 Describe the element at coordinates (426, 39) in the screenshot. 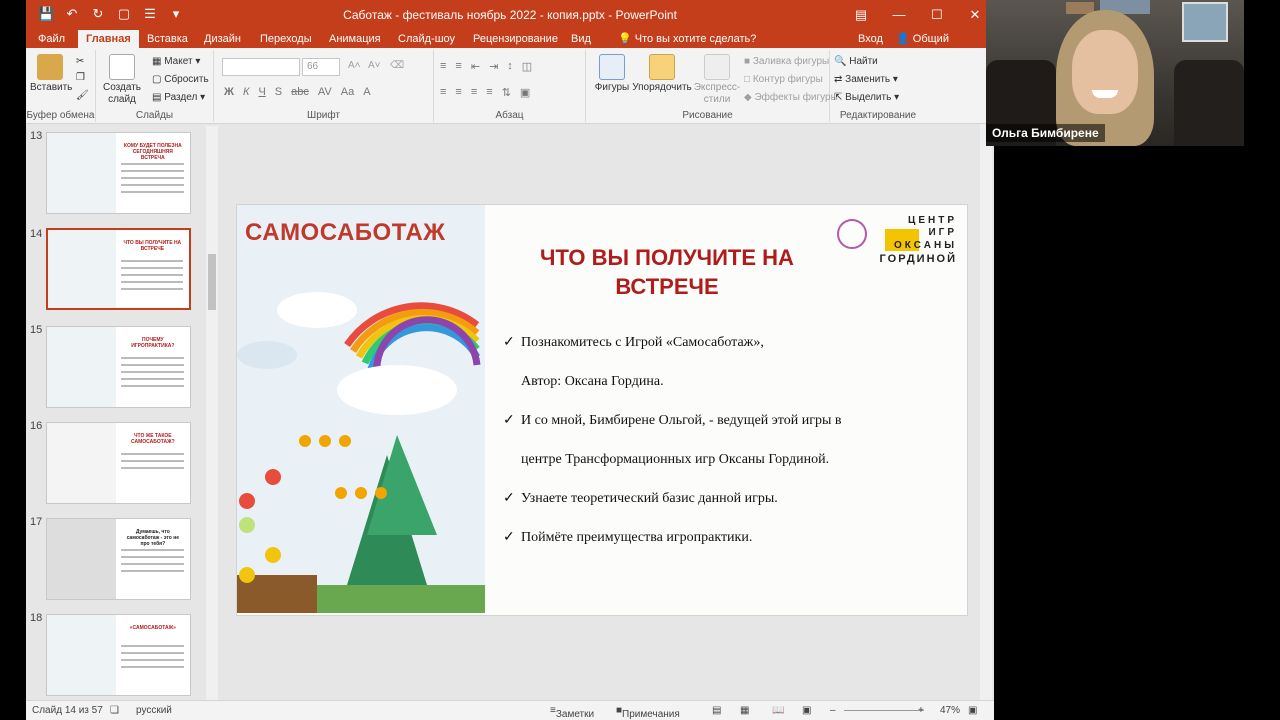

I see `tab-slideshow: Слайд-шоу` at that location.